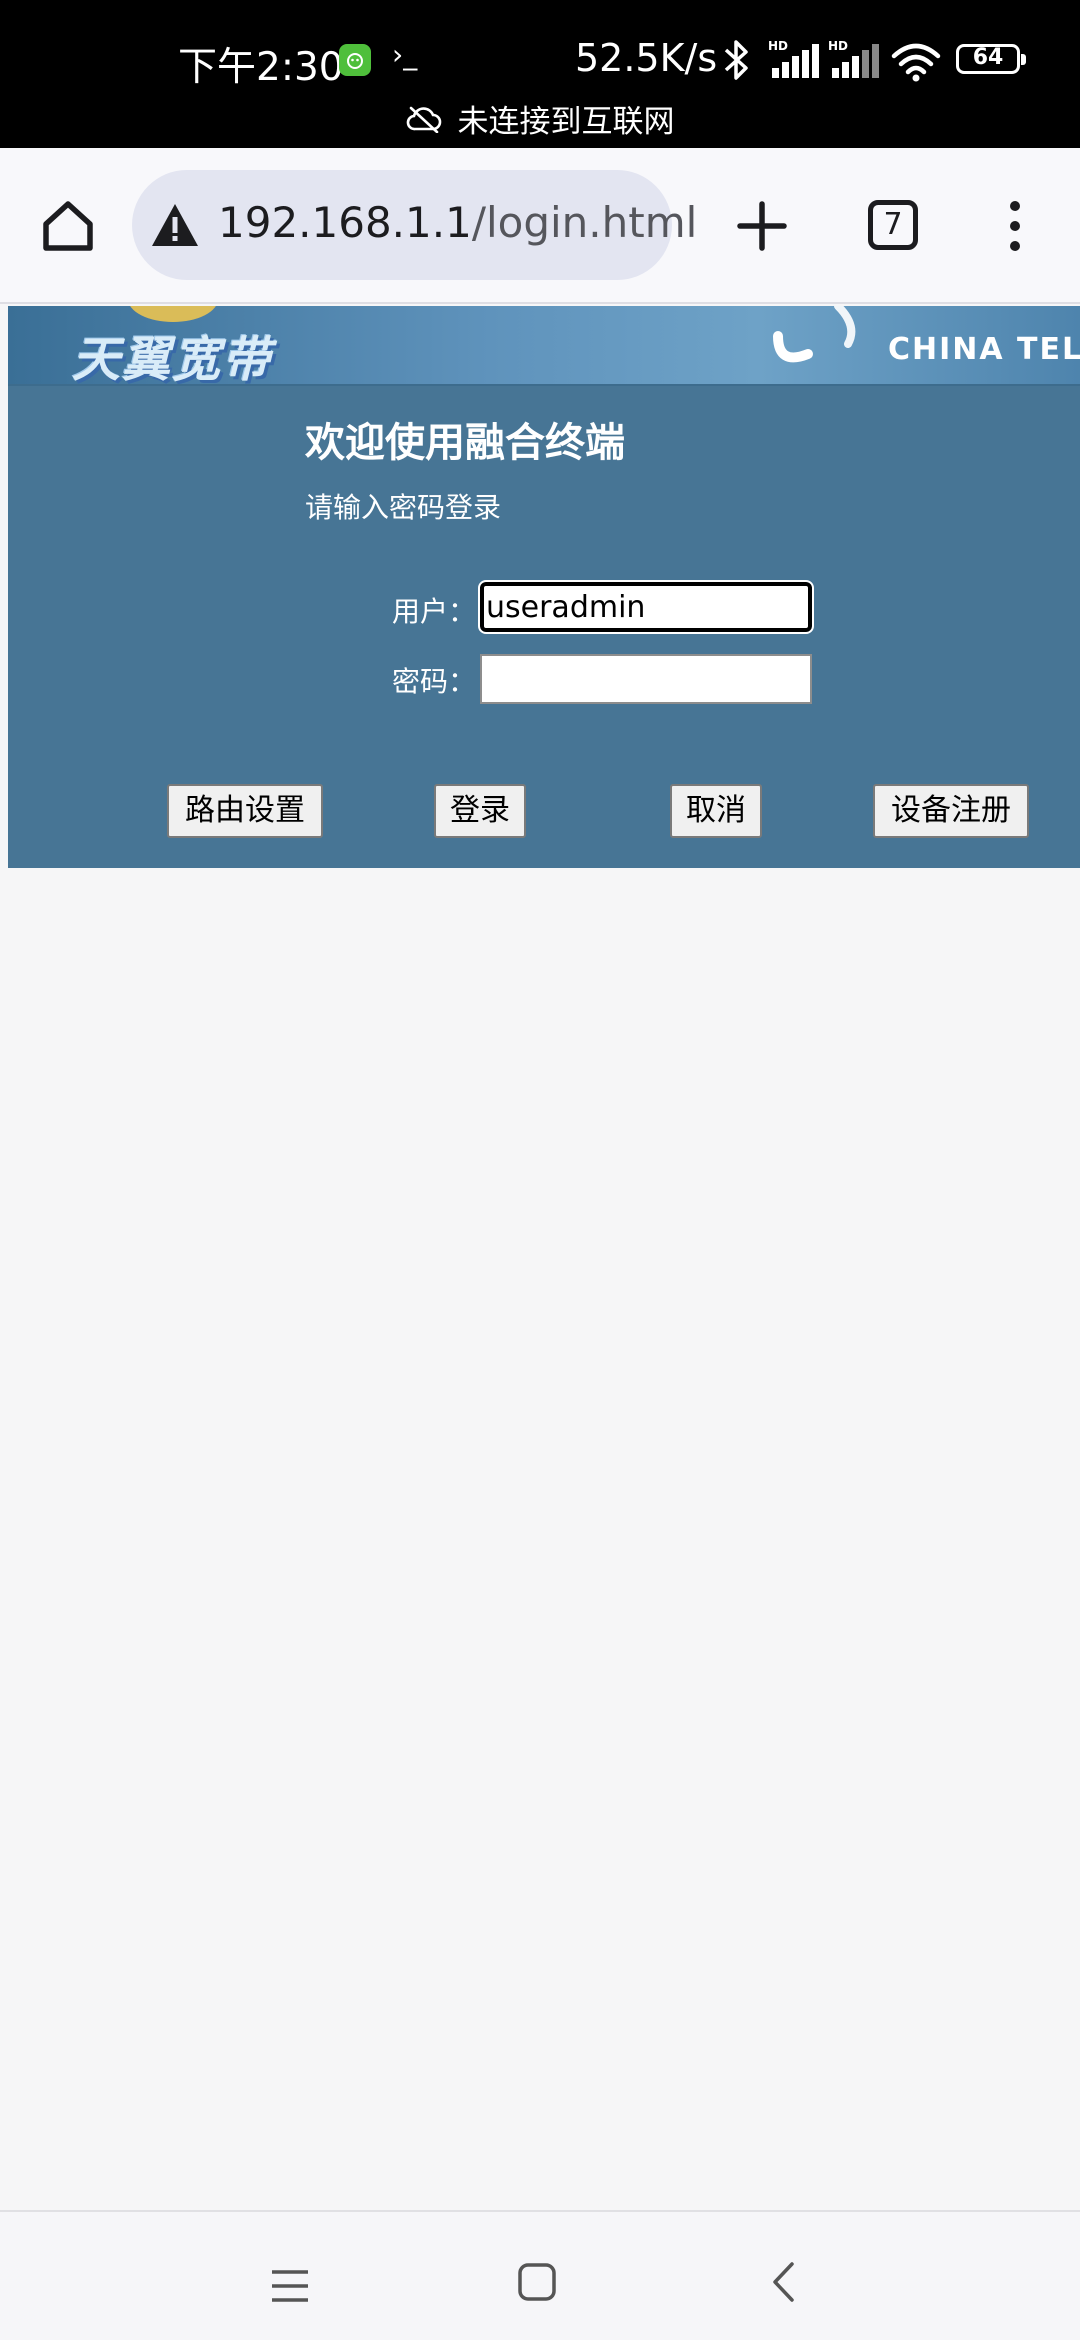  What do you see at coordinates (646, 607) in the screenshot?
I see `username-input` at bounding box center [646, 607].